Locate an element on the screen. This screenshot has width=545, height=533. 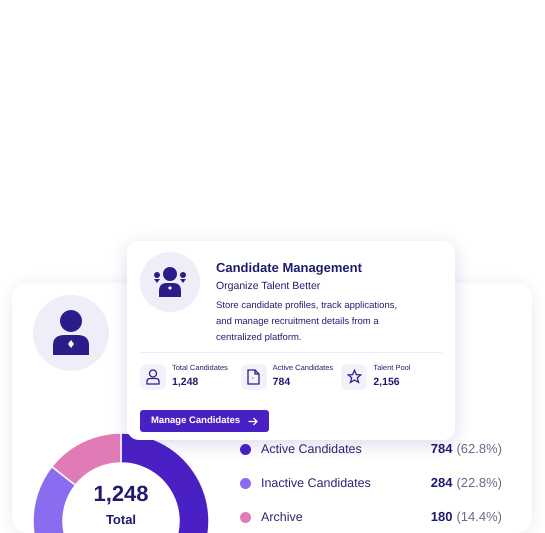
arrow-right-icon is located at coordinates (253, 421).